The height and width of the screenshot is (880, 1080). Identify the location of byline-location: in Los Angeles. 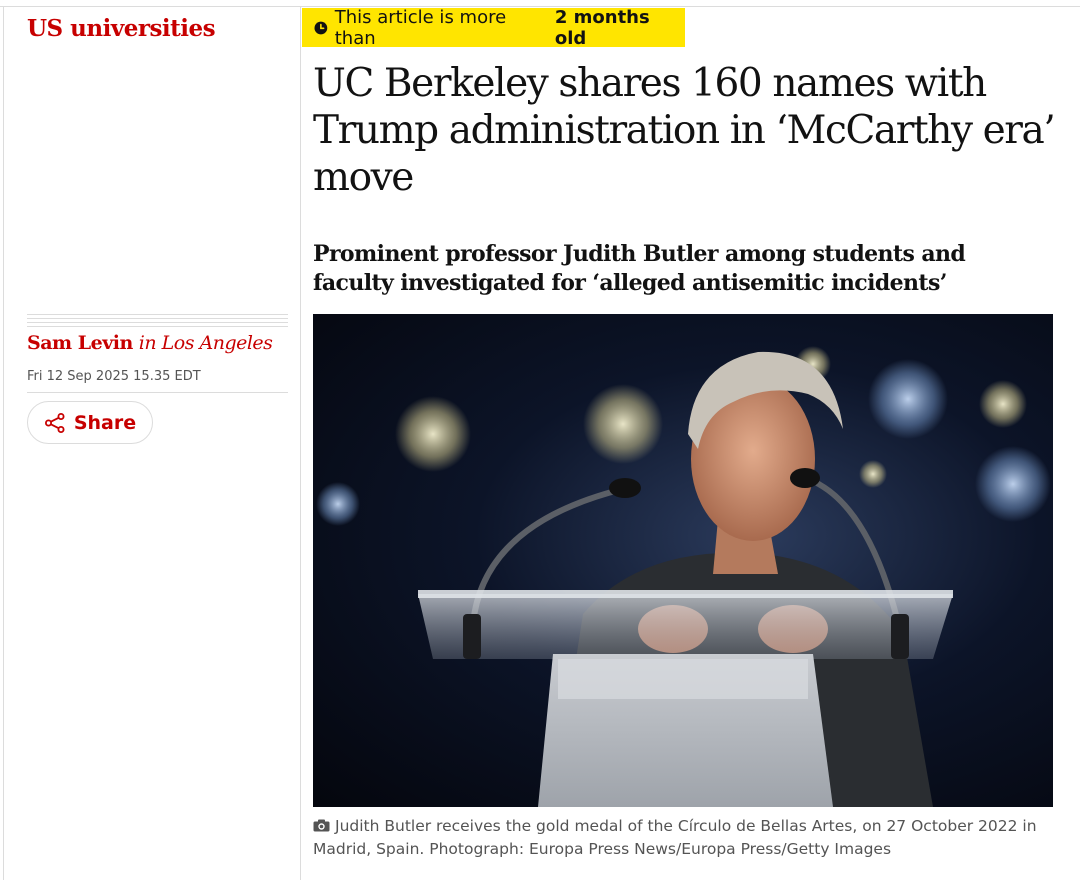
(205, 343).